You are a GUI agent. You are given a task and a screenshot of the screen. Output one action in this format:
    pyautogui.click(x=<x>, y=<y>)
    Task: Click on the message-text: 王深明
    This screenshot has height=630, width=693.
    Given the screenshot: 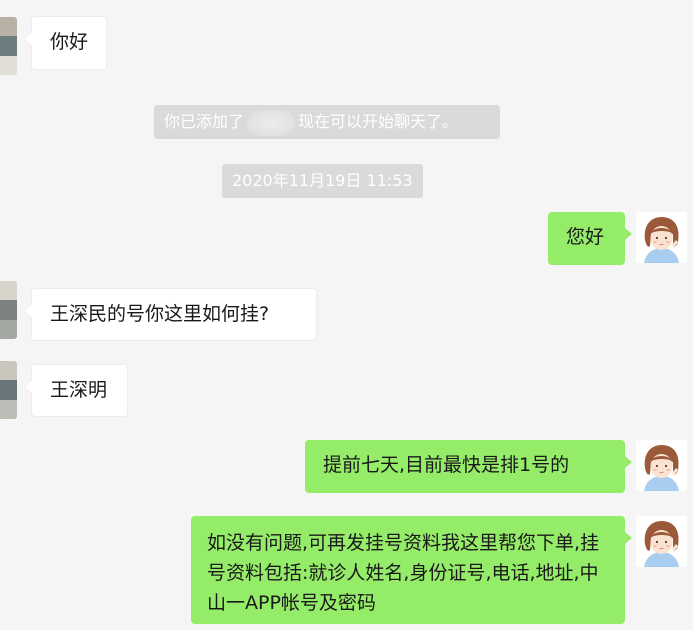 What is the action you would take?
    pyautogui.click(x=79, y=390)
    